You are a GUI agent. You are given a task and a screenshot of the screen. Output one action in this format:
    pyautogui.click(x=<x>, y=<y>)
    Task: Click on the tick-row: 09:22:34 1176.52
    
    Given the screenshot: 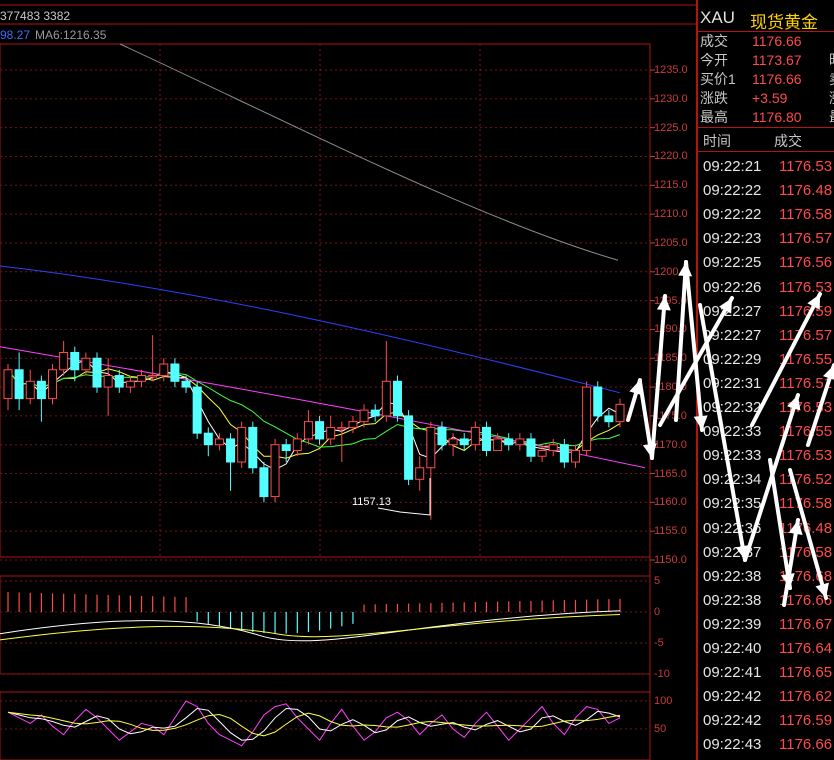 What is the action you would take?
    pyautogui.click(x=766, y=480)
    